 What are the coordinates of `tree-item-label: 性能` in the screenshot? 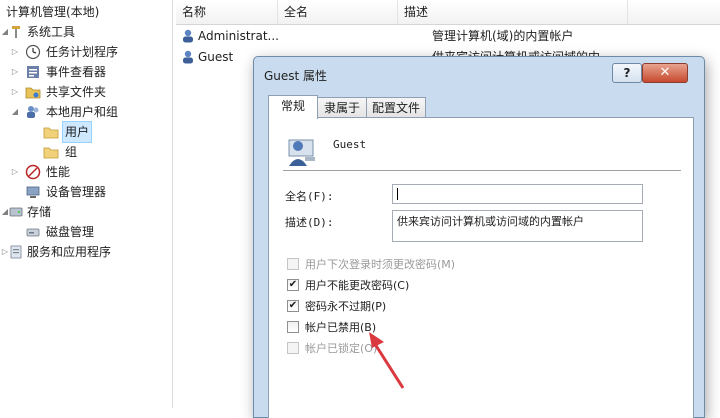 It's located at (58, 172).